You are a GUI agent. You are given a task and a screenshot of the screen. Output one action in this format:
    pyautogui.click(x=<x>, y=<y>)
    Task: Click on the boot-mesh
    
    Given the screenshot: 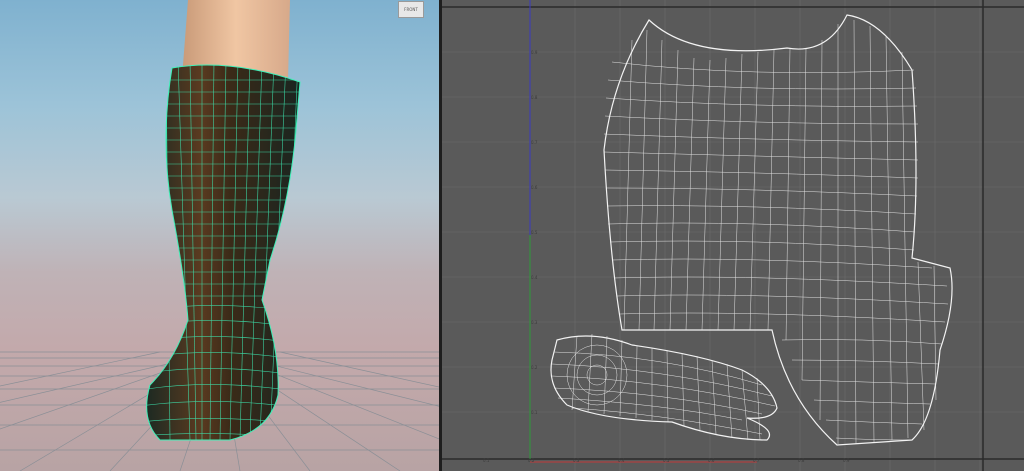 What is the action you would take?
    pyautogui.click(x=223, y=252)
    